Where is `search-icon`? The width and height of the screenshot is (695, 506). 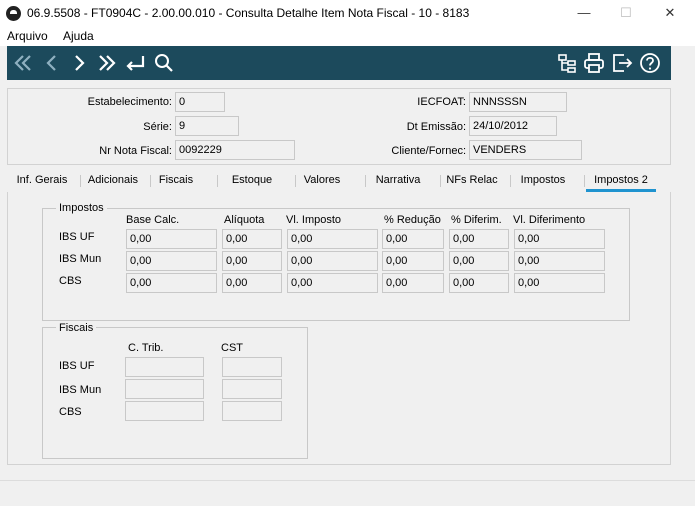
search-icon is located at coordinates (164, 63).